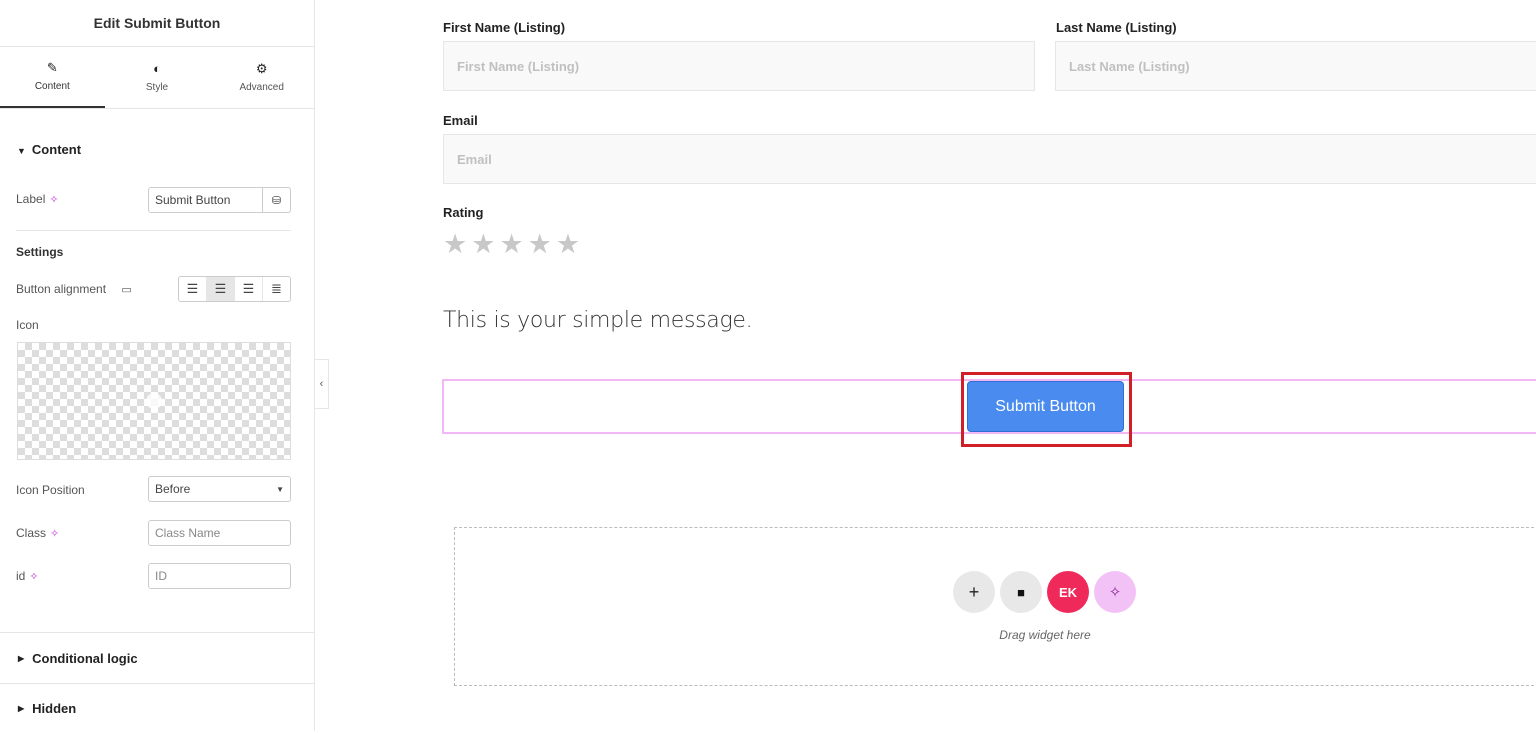 The height and width of the screenshot is (733, 1536). Describe the element at coordinates (989, 159) in the screenshot. I see `email-input: Email` at that location.